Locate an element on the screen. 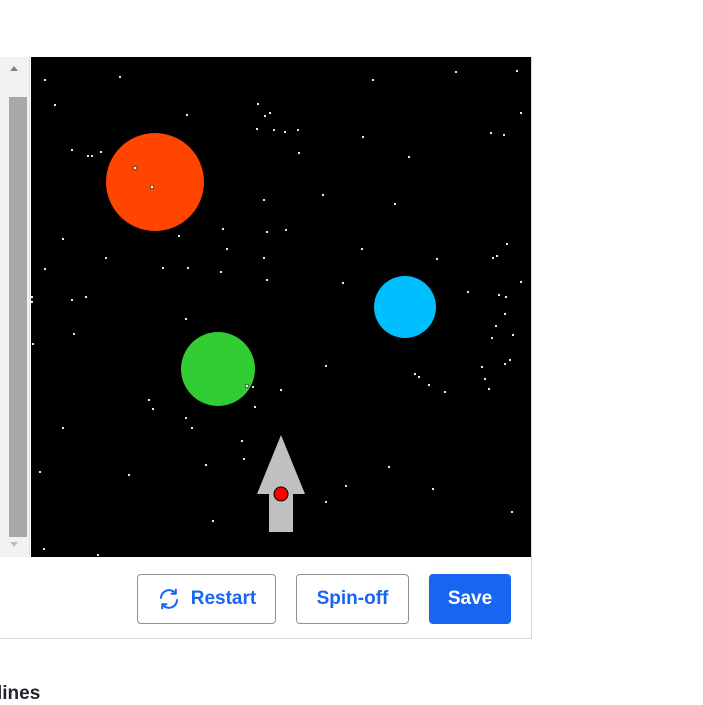  spin-off-button: Spin-off is located at coordinates (352, 599).